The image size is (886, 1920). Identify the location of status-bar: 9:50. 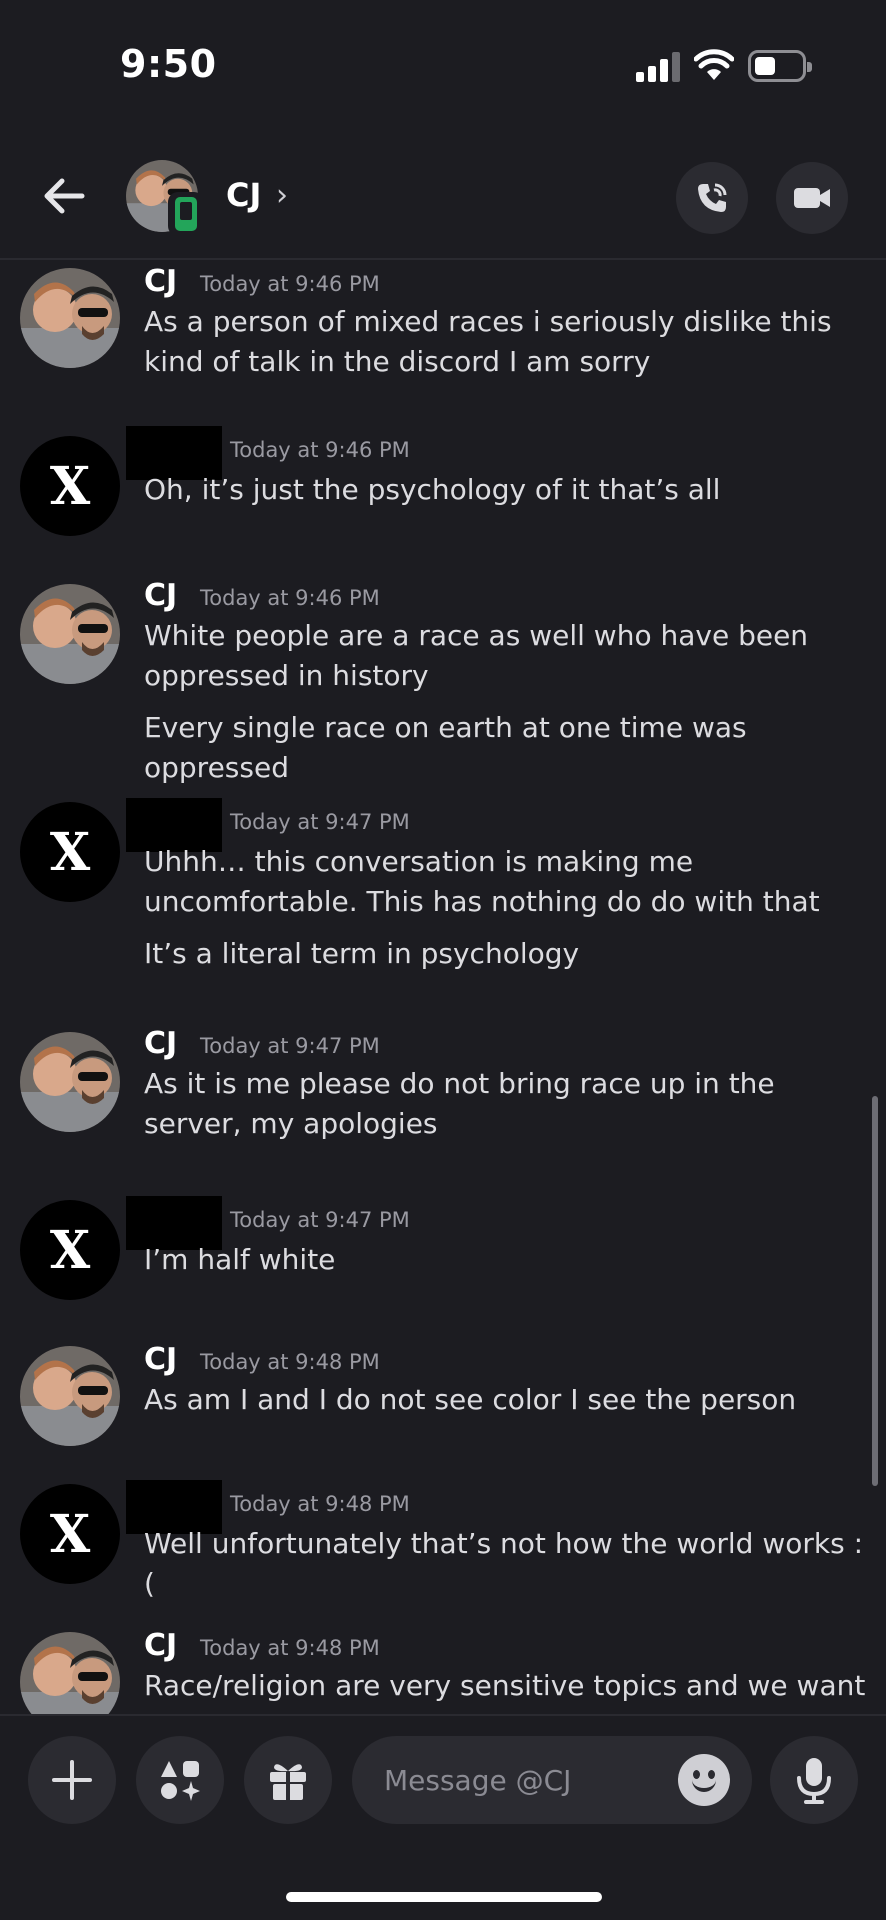
(443, 70).